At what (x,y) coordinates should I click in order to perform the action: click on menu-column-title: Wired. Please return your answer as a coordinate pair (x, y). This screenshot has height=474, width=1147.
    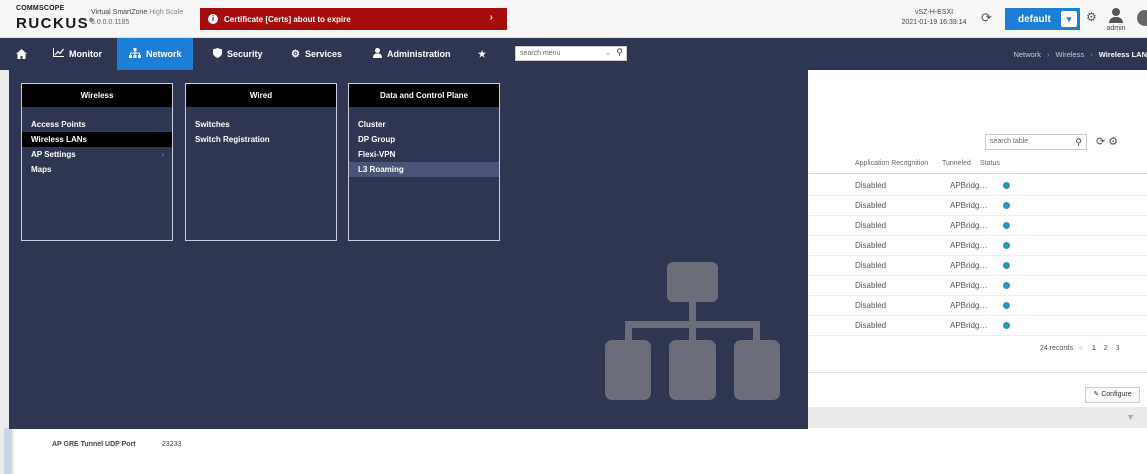
    Looking at the image, I should click on (261, 95).